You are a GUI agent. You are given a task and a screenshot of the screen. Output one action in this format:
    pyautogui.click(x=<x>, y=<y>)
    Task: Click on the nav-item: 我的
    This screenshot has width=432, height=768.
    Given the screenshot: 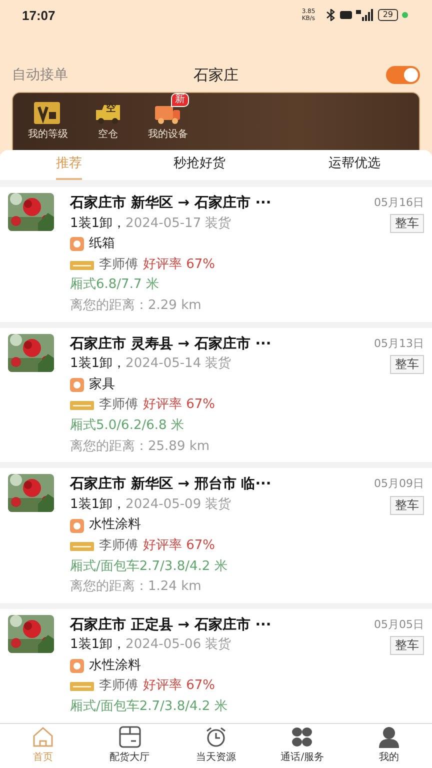 What is the action you would take?
    pyautogui.click(x=389, y=745)
    